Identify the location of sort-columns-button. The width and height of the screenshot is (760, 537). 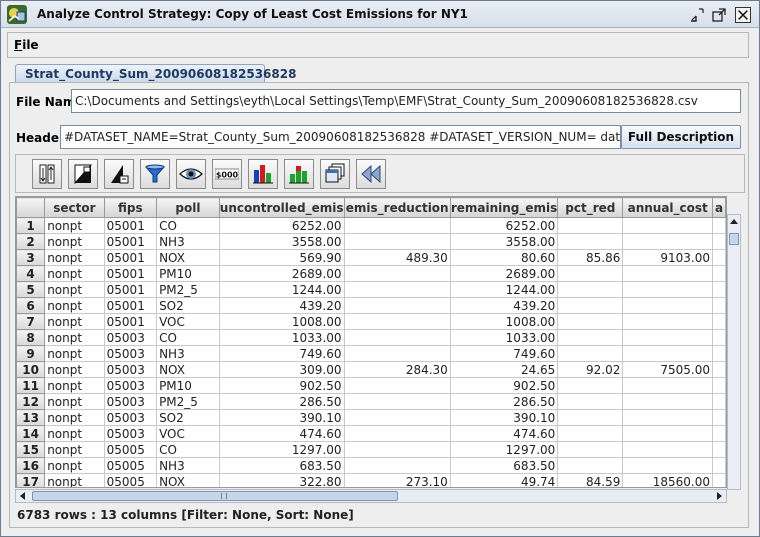
(47, 174).